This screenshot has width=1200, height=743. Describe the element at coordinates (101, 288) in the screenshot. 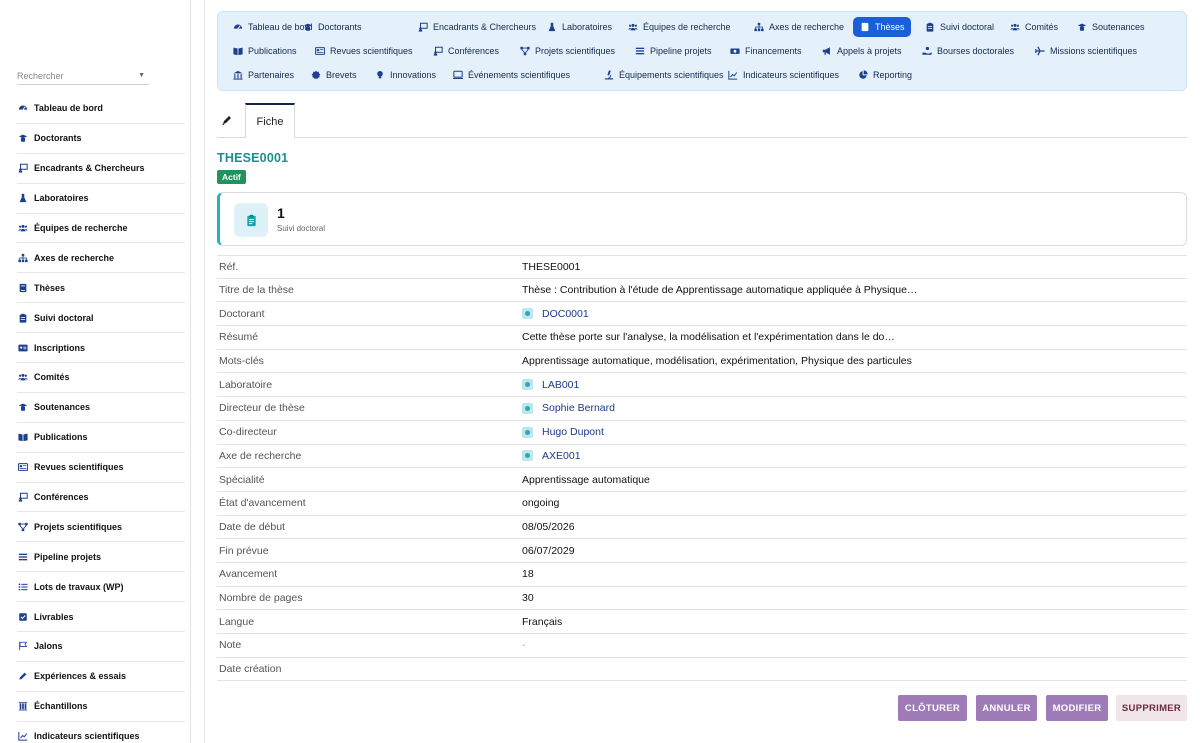

I see `sidebar-item-theses: Thèses` at that location.